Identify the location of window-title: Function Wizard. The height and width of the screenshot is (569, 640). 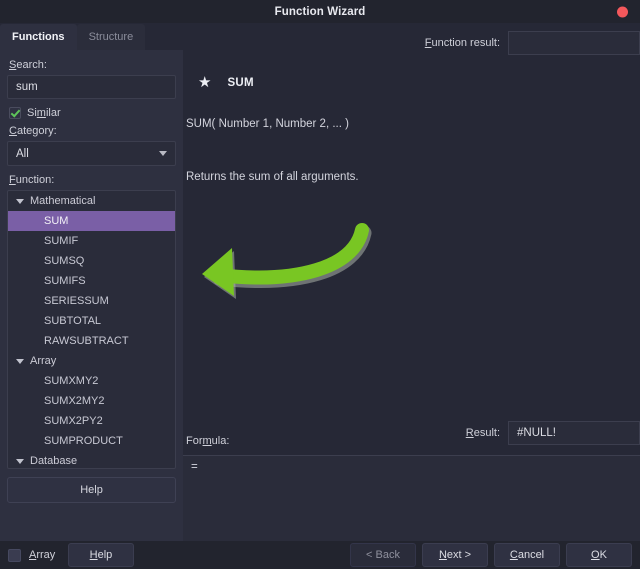
(320, 11).